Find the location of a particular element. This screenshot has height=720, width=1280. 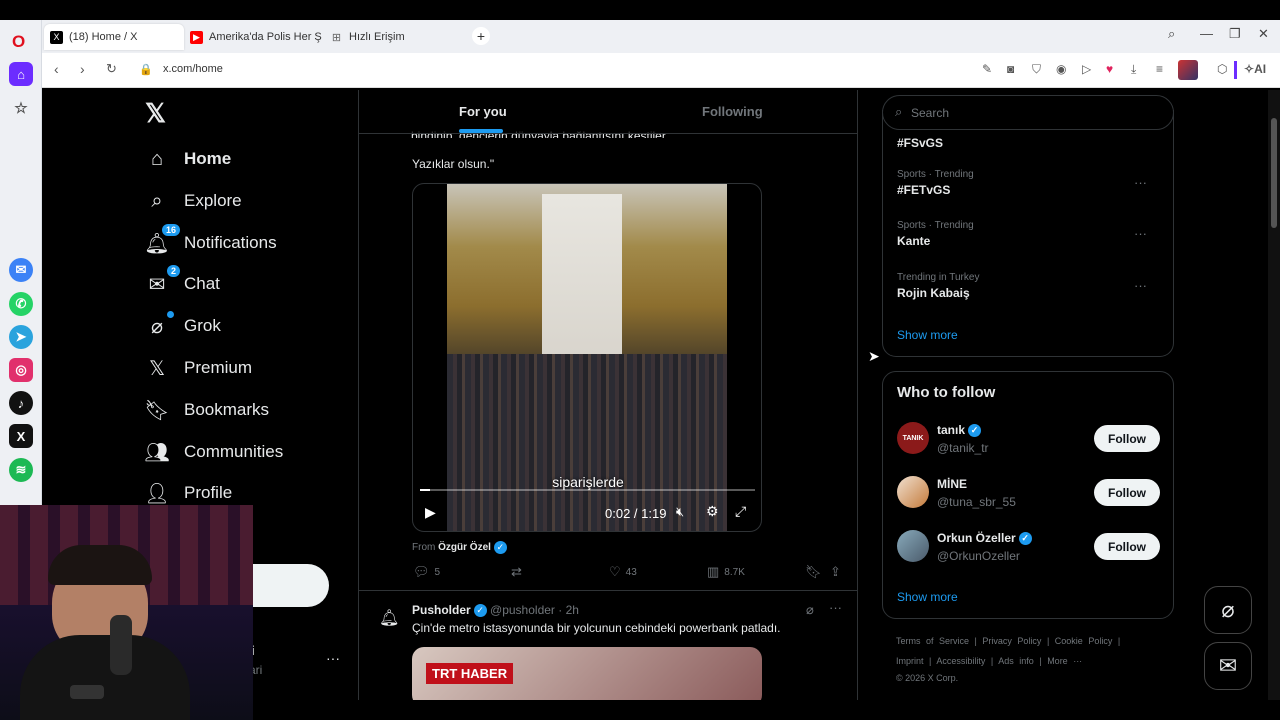

grok-fab-icon: ⌀ is located at coordinates (1228, 610).